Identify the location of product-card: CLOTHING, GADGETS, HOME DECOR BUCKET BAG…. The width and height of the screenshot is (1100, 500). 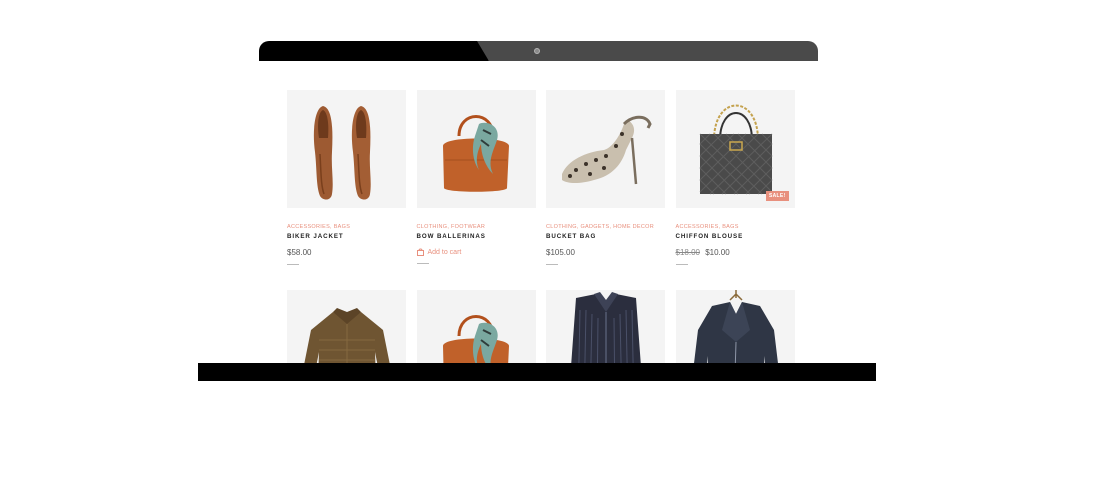
(605, 190).